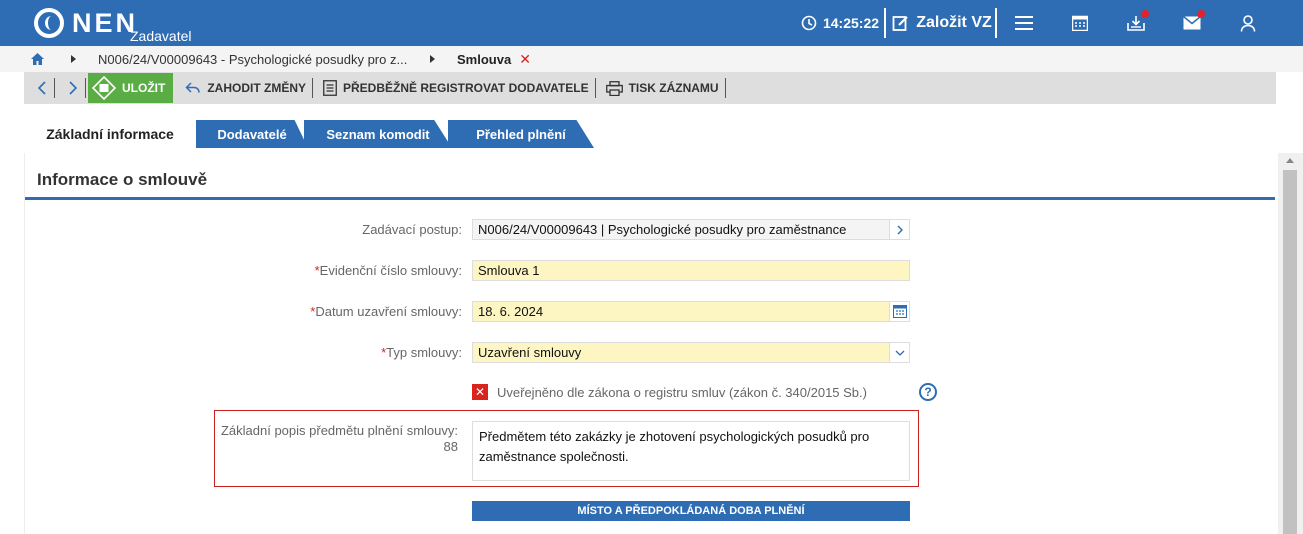 The image size is (1303, 534). Describe the element at coordinates (530, 352) in the screenshot. I see `contract-type-value: Uzavření smlouvy` at that location.